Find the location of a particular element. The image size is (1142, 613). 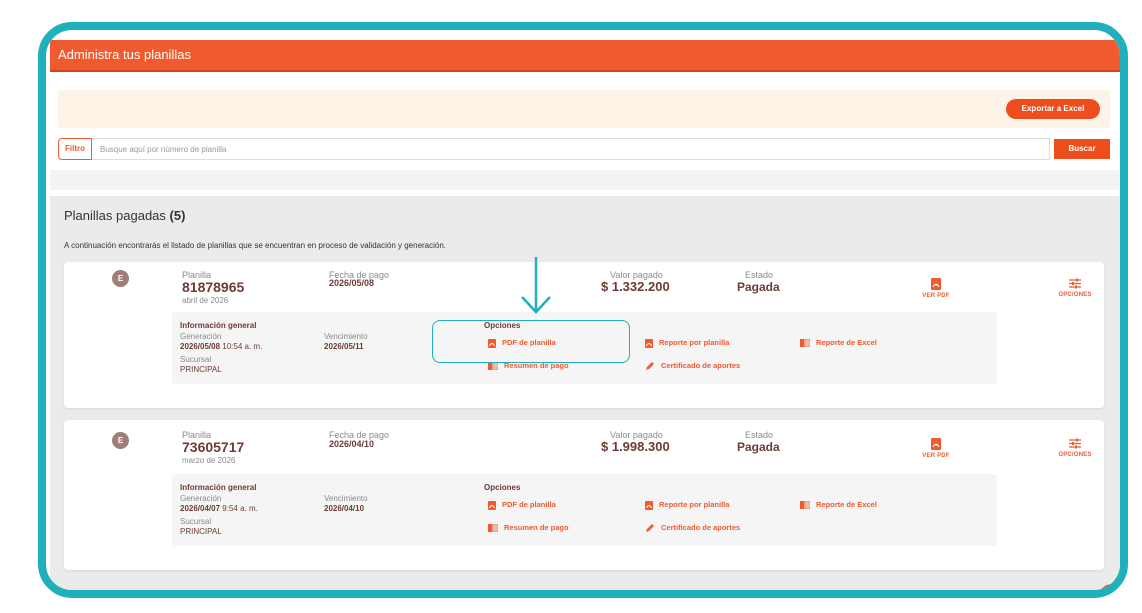

highlight-box is located at coordinates (531, 341).